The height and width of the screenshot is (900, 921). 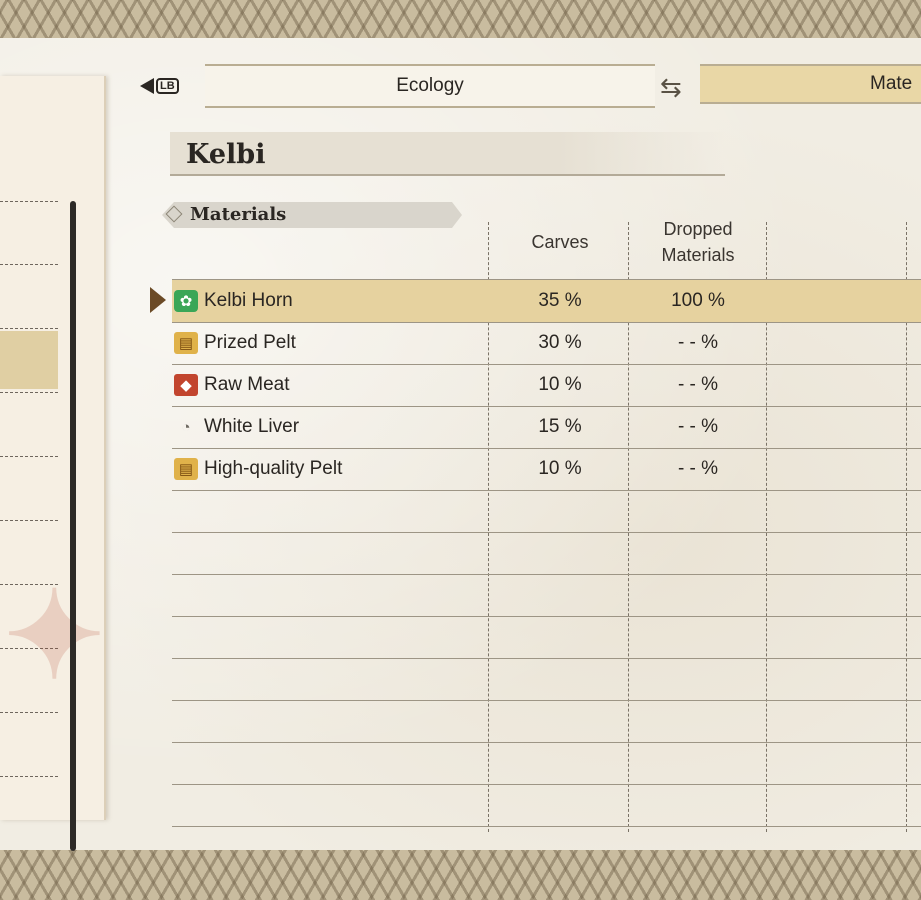 I want to click on material-name: High-quality Pelt, so click(x=273, y=468).